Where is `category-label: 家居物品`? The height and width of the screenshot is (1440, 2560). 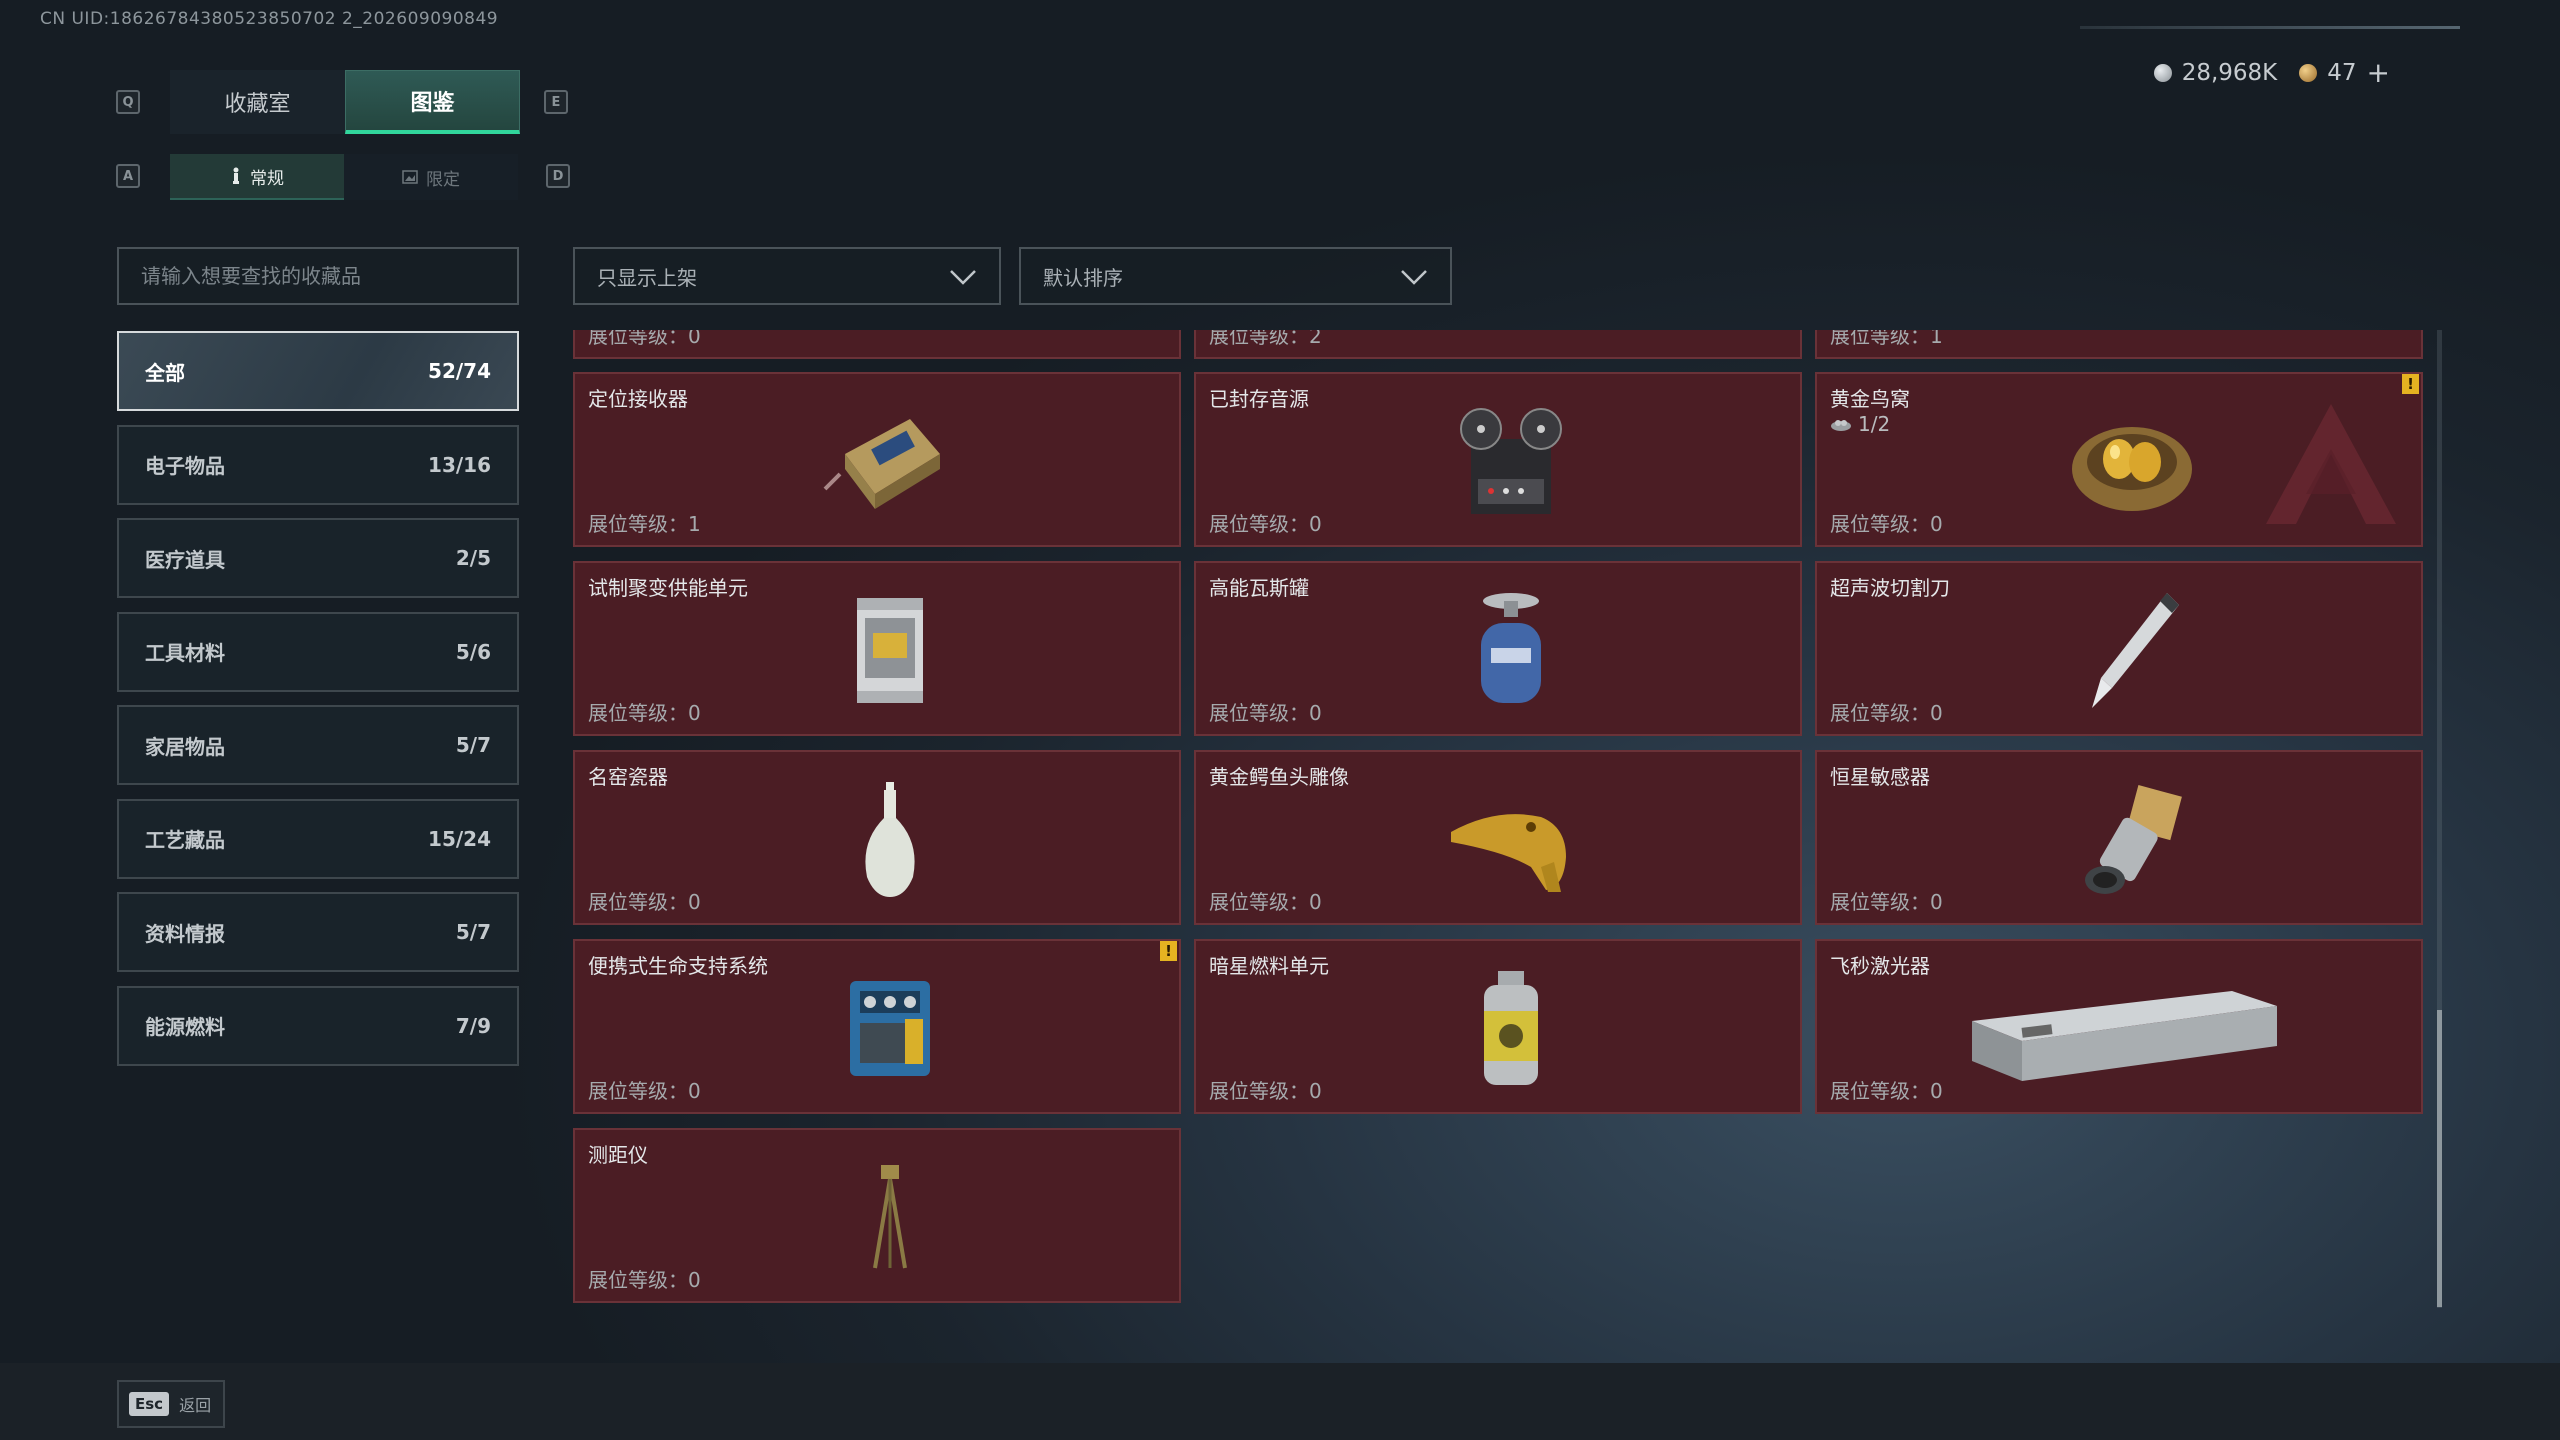
category-label: 家居物品 is located at coordinates (185, 746).